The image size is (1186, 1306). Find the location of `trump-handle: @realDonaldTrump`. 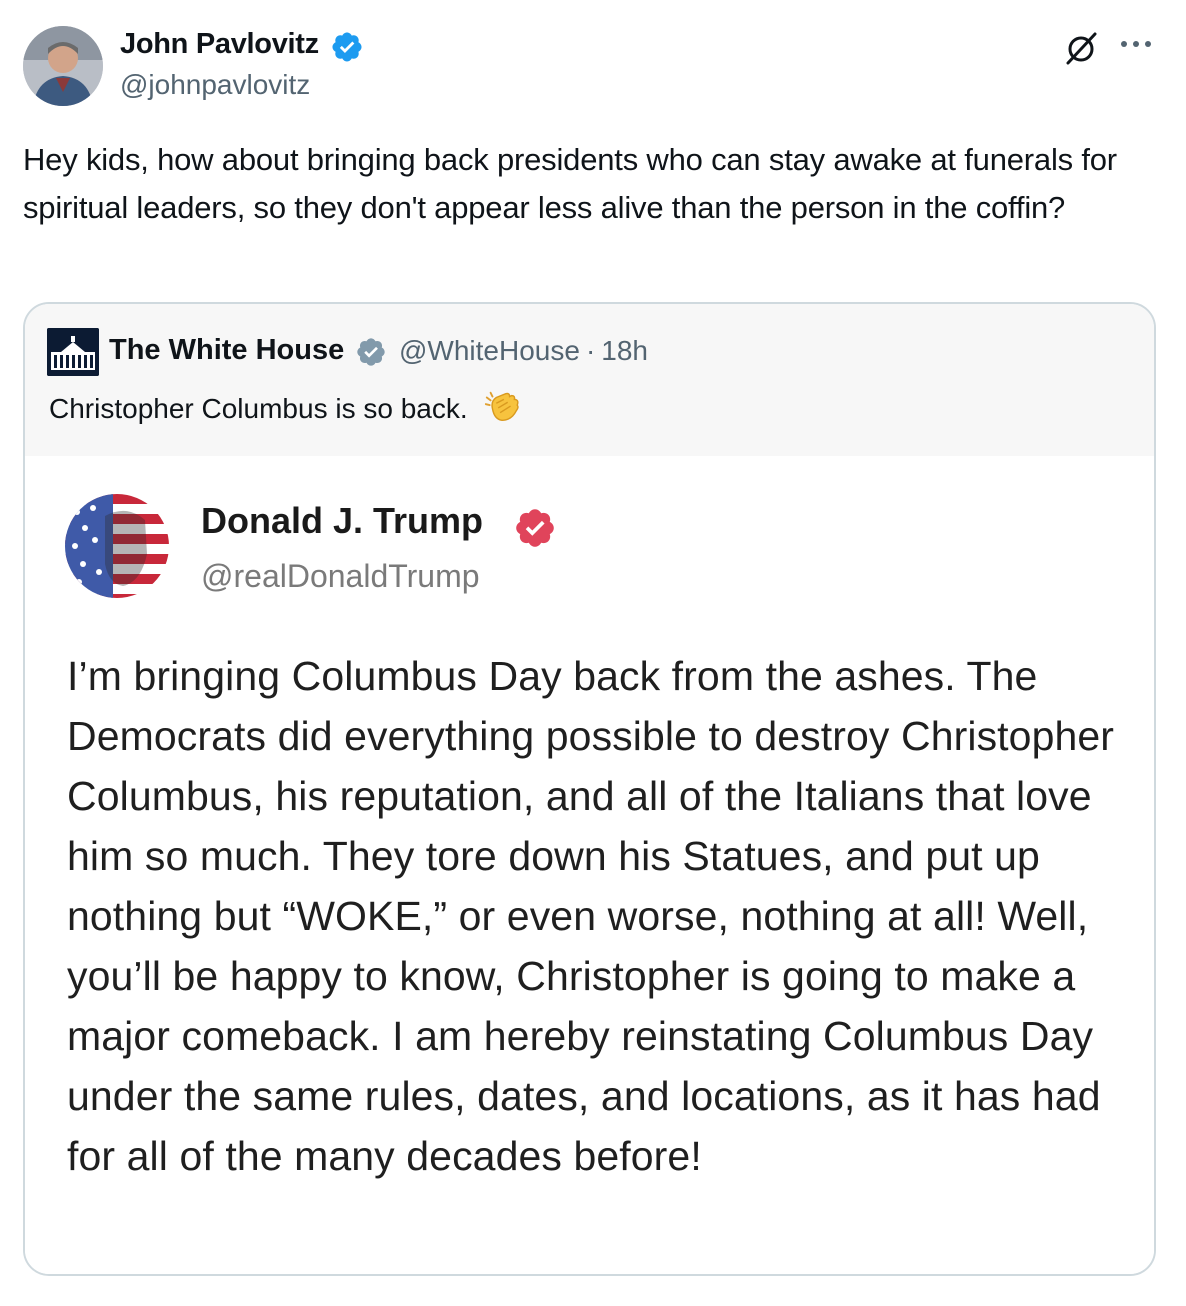

trump-handle: @realDonaldTrump is located at coordinates (340, 576).